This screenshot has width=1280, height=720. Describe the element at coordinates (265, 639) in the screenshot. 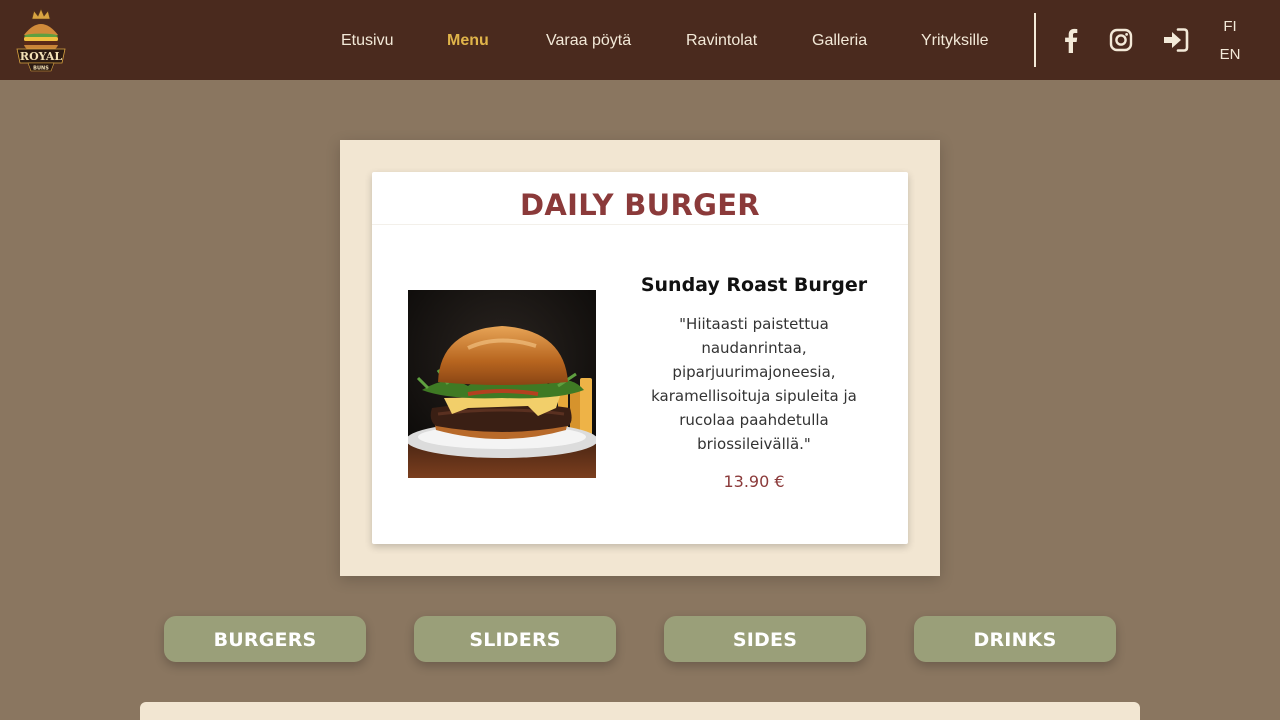

I see `category-burgers-button: BURGERS` at that location.